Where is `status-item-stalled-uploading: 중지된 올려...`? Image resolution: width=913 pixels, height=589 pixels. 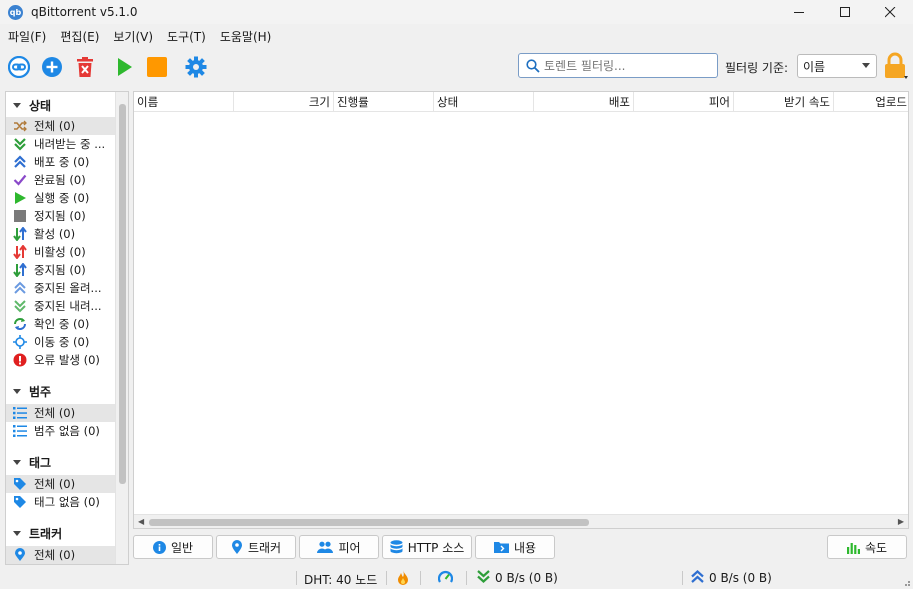 status-item-stalled-uploading: 중지된 올려... is located at coordinates (61, 288).